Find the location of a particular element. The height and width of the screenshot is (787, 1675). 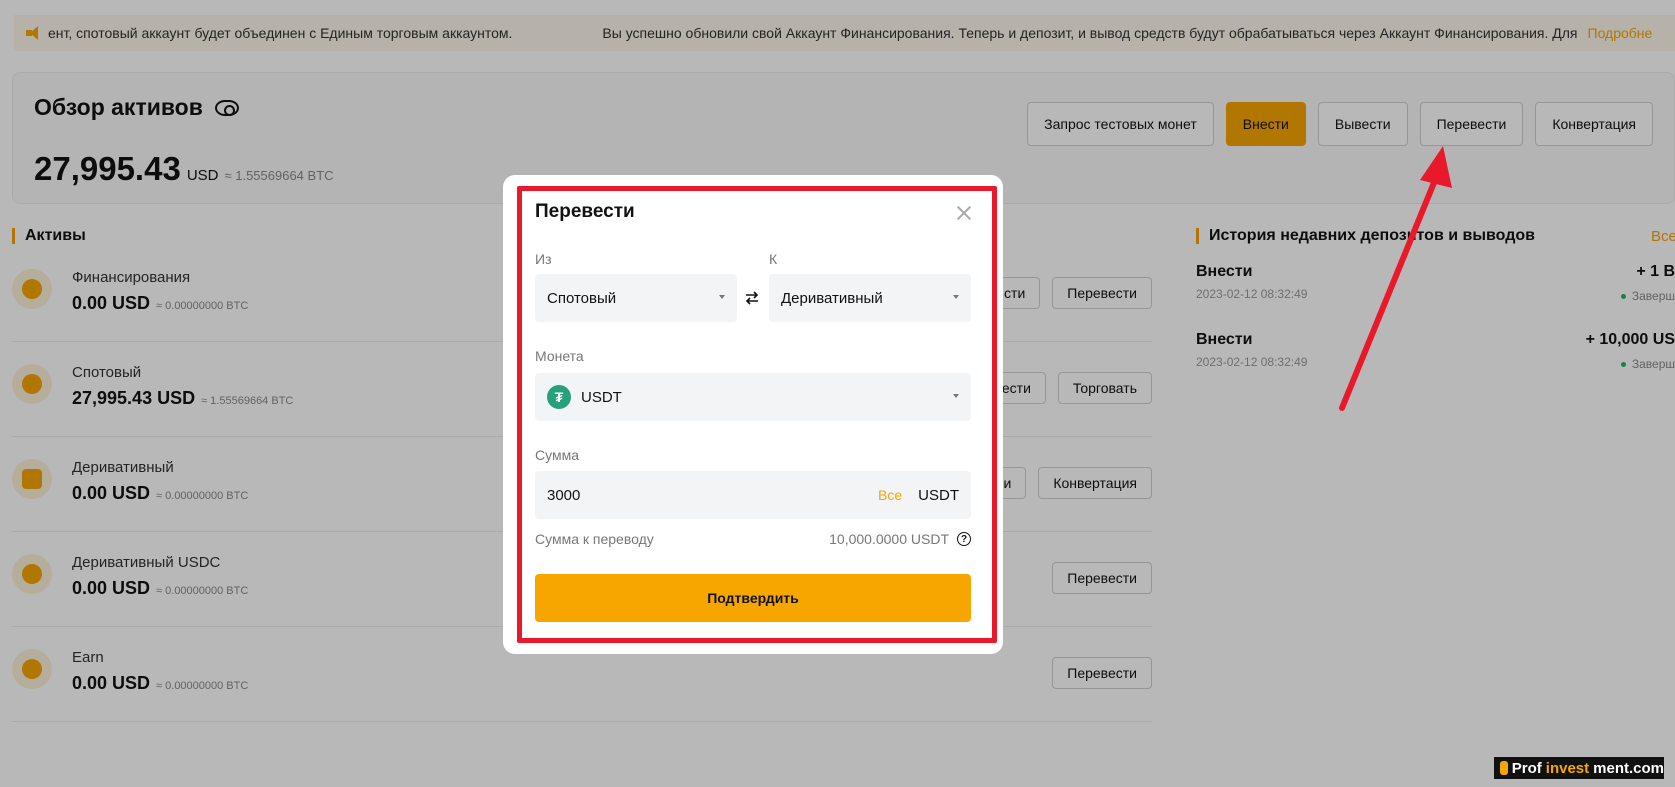

transfer-amount-value: 10,000.0000 USDT is located at coordinates (889, 539).